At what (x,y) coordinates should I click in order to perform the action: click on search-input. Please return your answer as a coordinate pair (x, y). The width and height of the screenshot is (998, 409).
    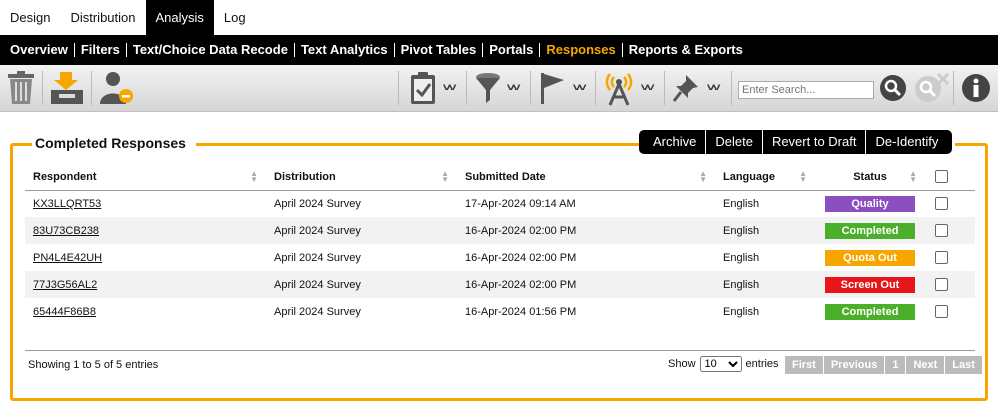
    Looking at the image, I should click on (806, 90).